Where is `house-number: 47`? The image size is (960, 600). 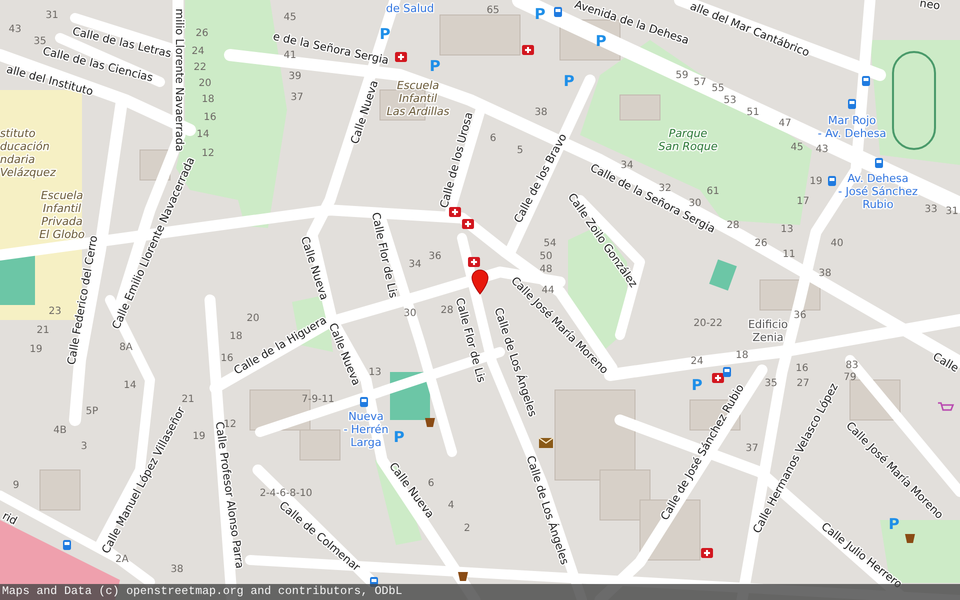 house-number: 47 is located at coordinates (785, 123).